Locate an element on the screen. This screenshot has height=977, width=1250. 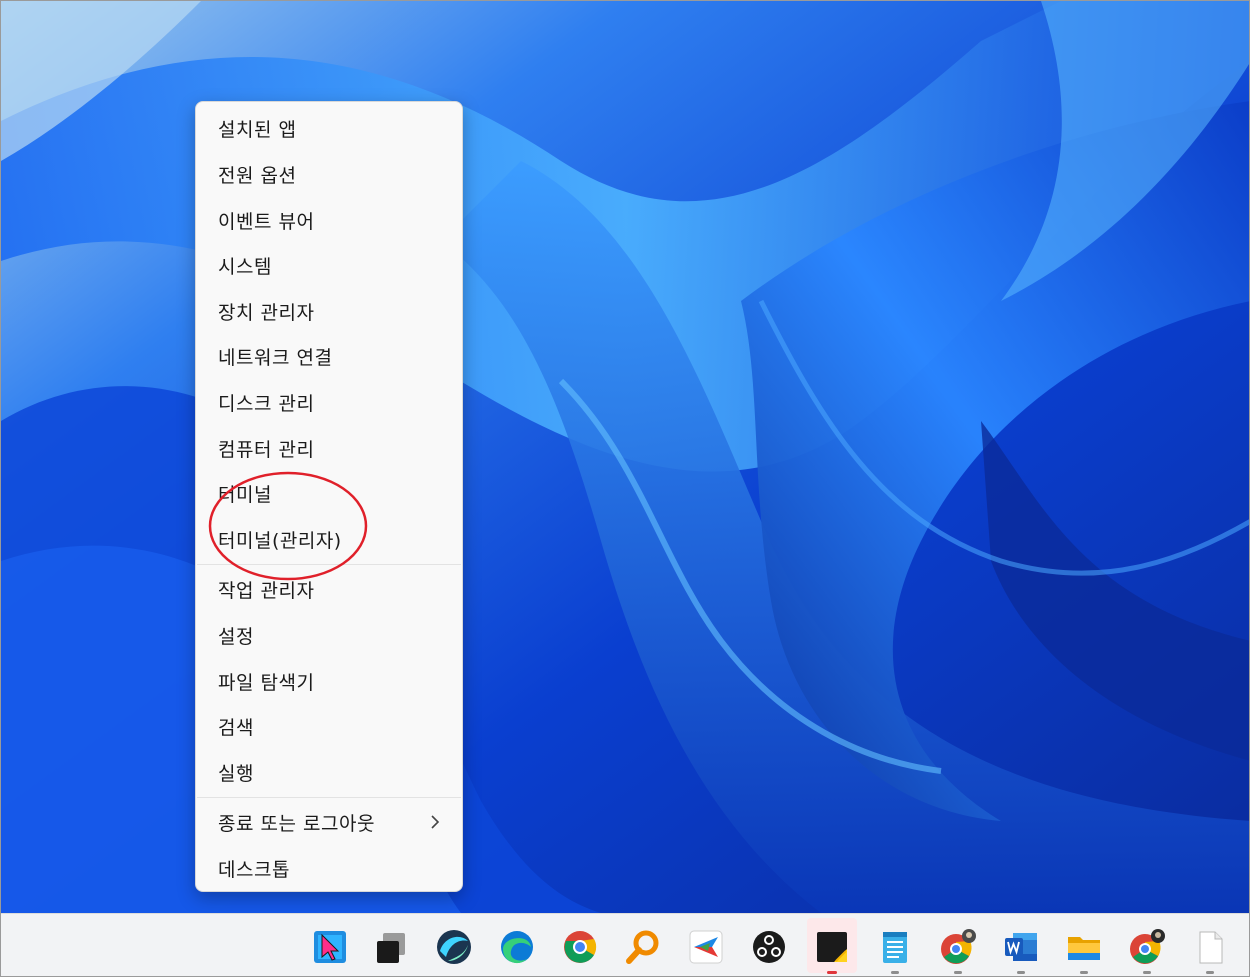
chevron-right-icon is located at coordinates (435, 822).